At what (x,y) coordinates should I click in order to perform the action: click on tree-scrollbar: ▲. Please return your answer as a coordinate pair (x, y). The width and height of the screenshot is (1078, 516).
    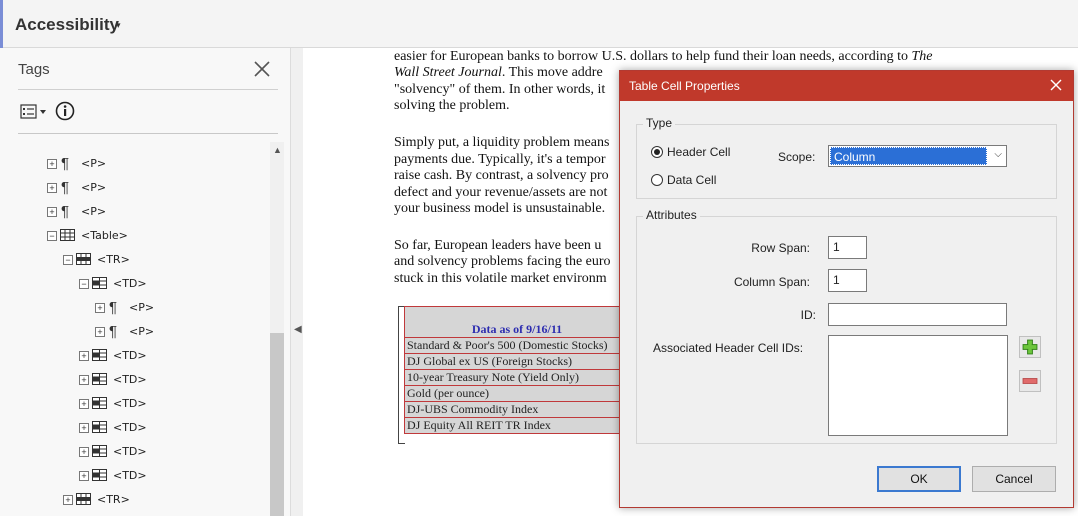
    Looking at the image, I should click on (277, 329).